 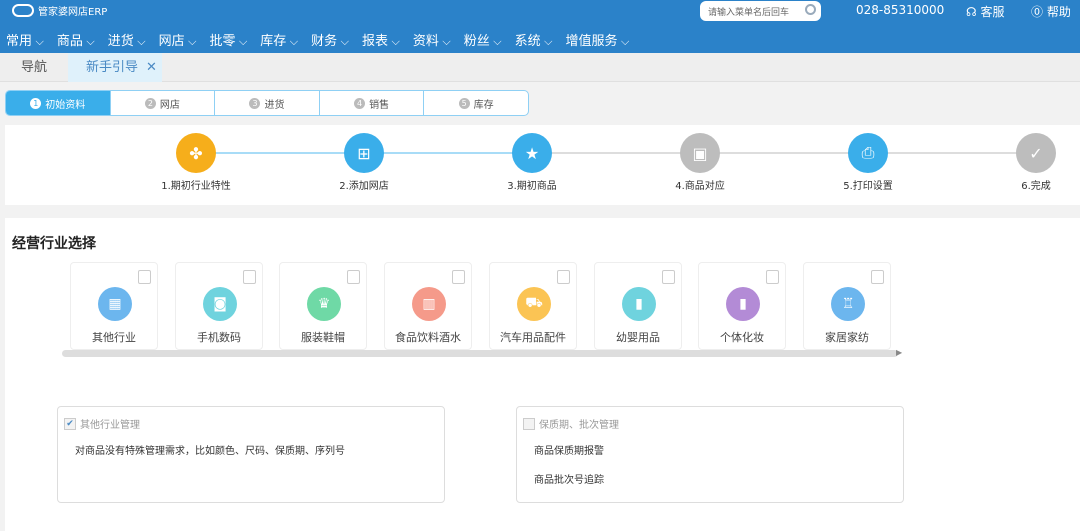 What do you see at coordinates (742, 337) in the screenshot?
I see `industry-label: 个体化妆` at bounding box center [742, 337].